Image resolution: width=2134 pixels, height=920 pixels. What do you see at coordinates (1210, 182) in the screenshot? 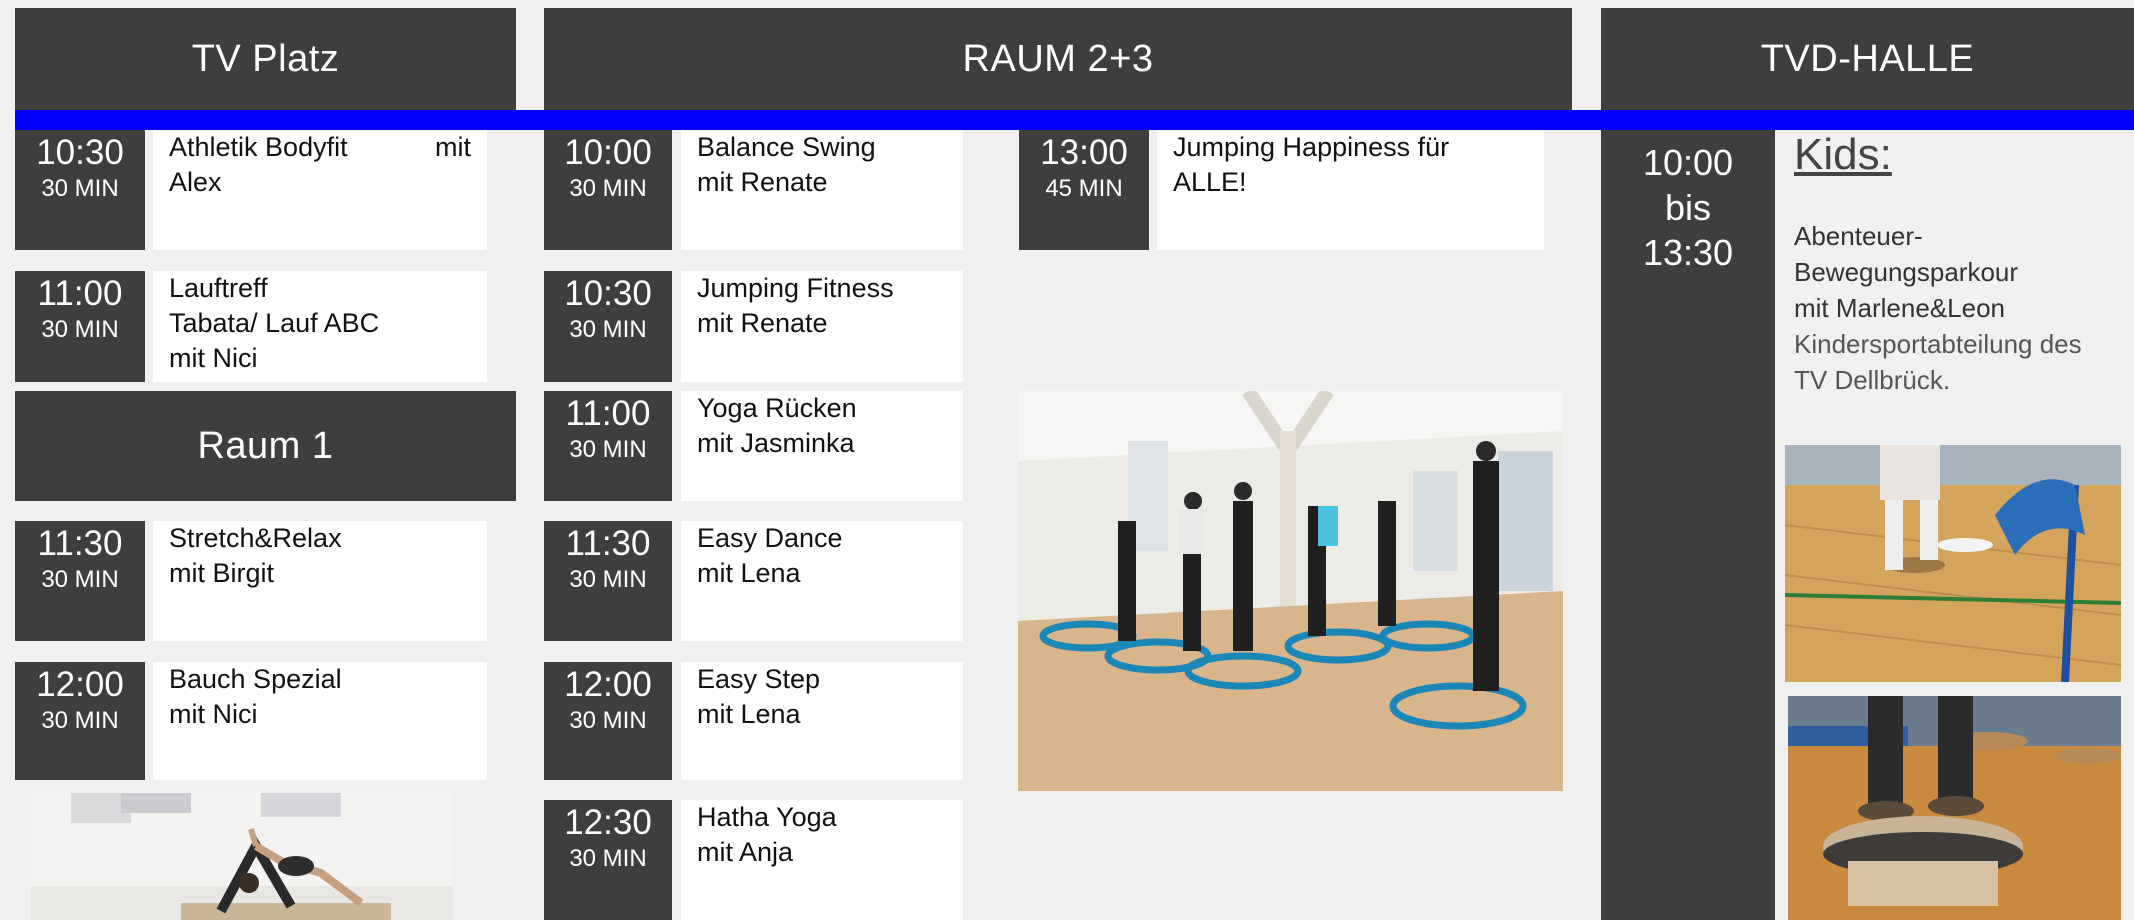
I see `class-audience: ALLE!` at bounding box center [1210, 182].